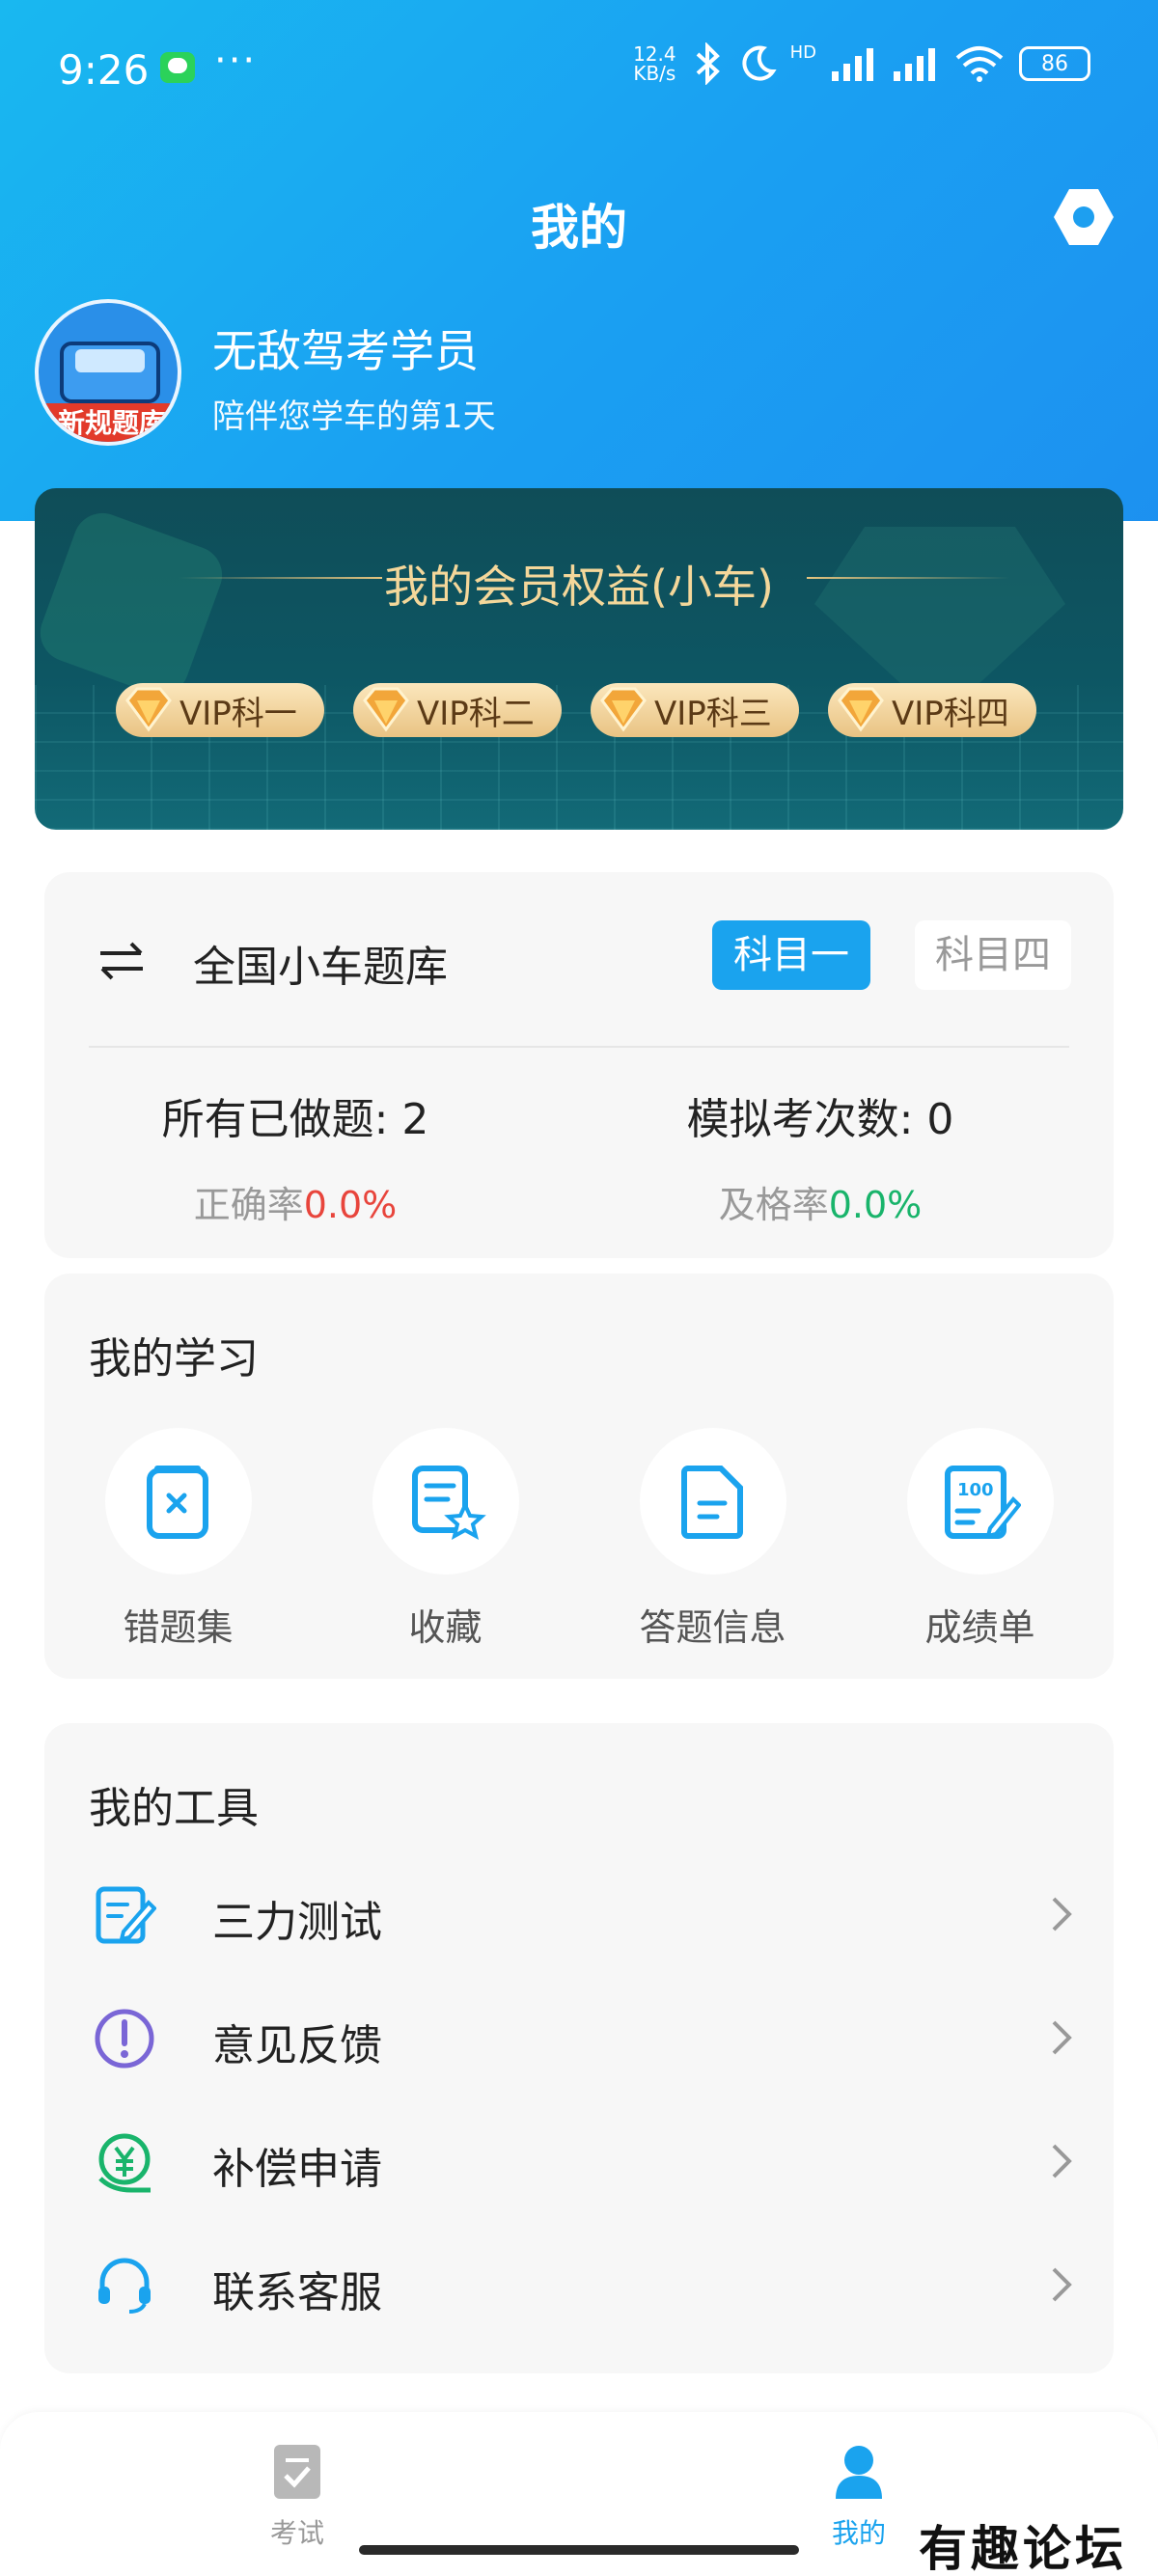 The image size is (1158, 2576). I want to click on edit-note-icon, so click(126, 1915).